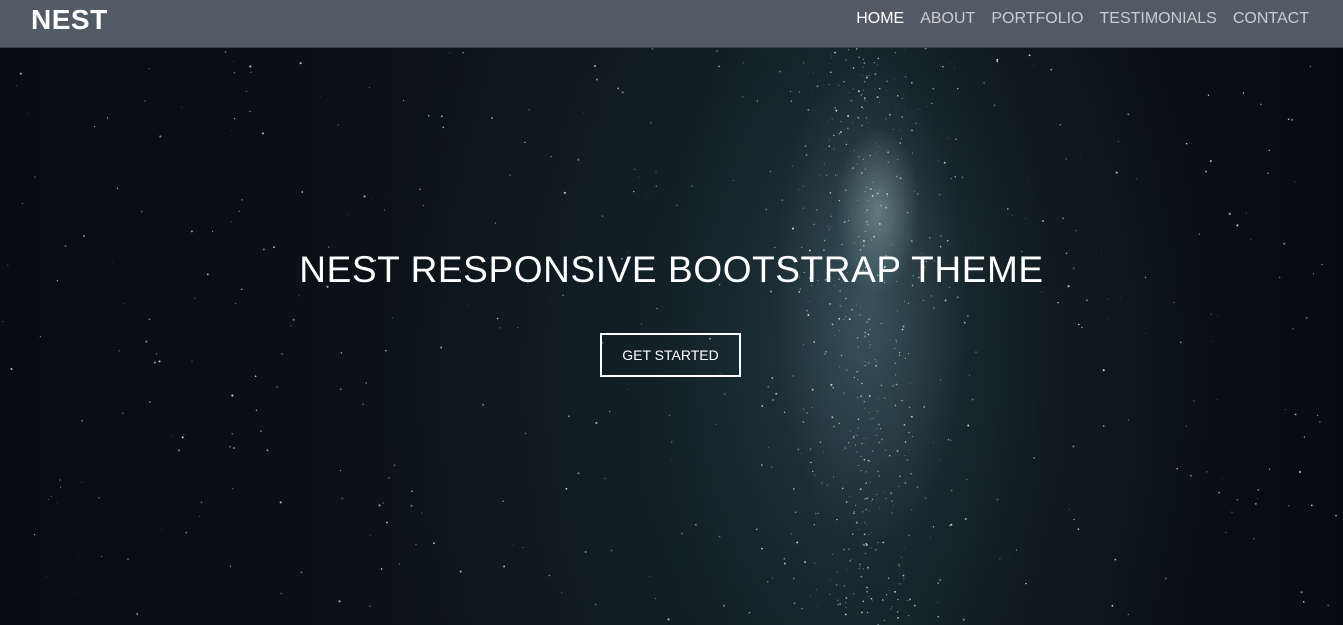  Describe the element at coordinates (1271, 19) in the screenshot. I see `nav-item-contact: CONTACT` at that location.